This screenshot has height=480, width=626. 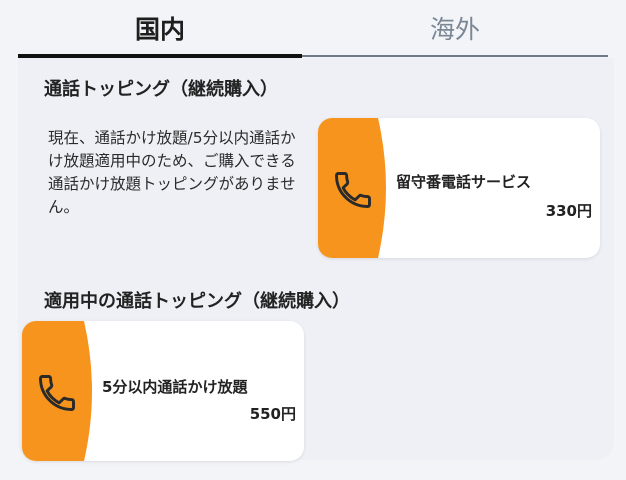 What do you see at coordinates (197, 301) in the screenshot?
I see `applied-toppings-heading: 適用中の通話トッピング（継続購入）` at bounding box center [197, 301].